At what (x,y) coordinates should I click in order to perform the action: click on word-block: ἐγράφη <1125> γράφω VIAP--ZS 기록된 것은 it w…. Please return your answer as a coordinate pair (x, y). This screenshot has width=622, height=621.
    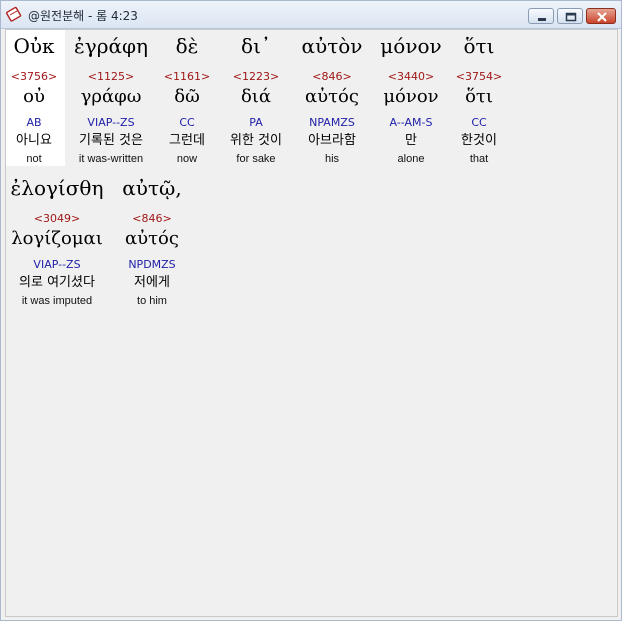
    Looking at the image, I should click on (111, 102).